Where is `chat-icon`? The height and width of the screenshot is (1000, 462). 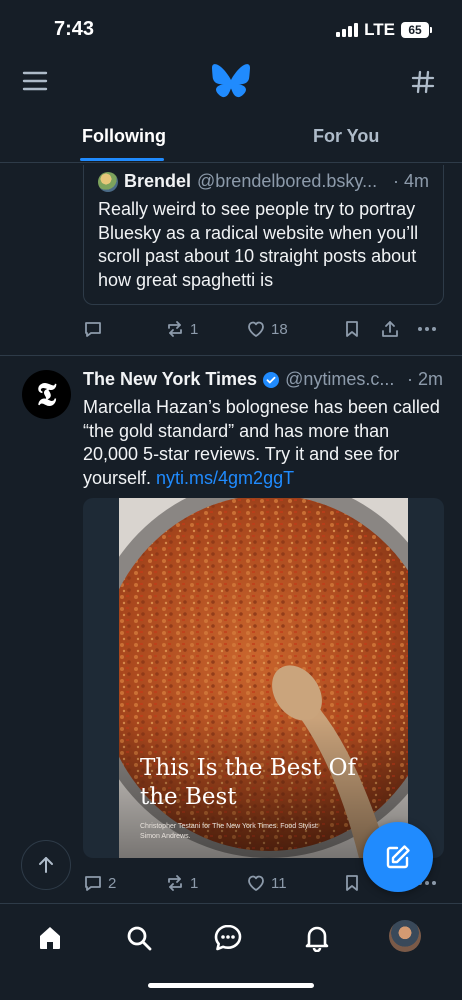 chat-icon is located at coordinates (228, 938).